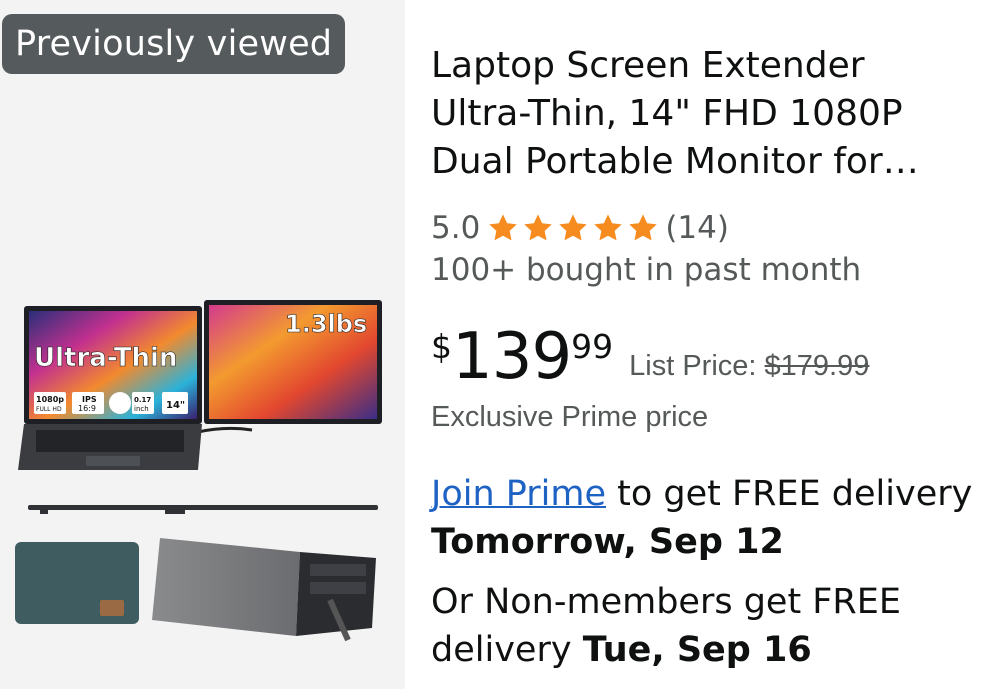 The height and width of the screenshot is (689, 985). I want to click on bought-count: 100+ bought in past month, so click(646, 270).